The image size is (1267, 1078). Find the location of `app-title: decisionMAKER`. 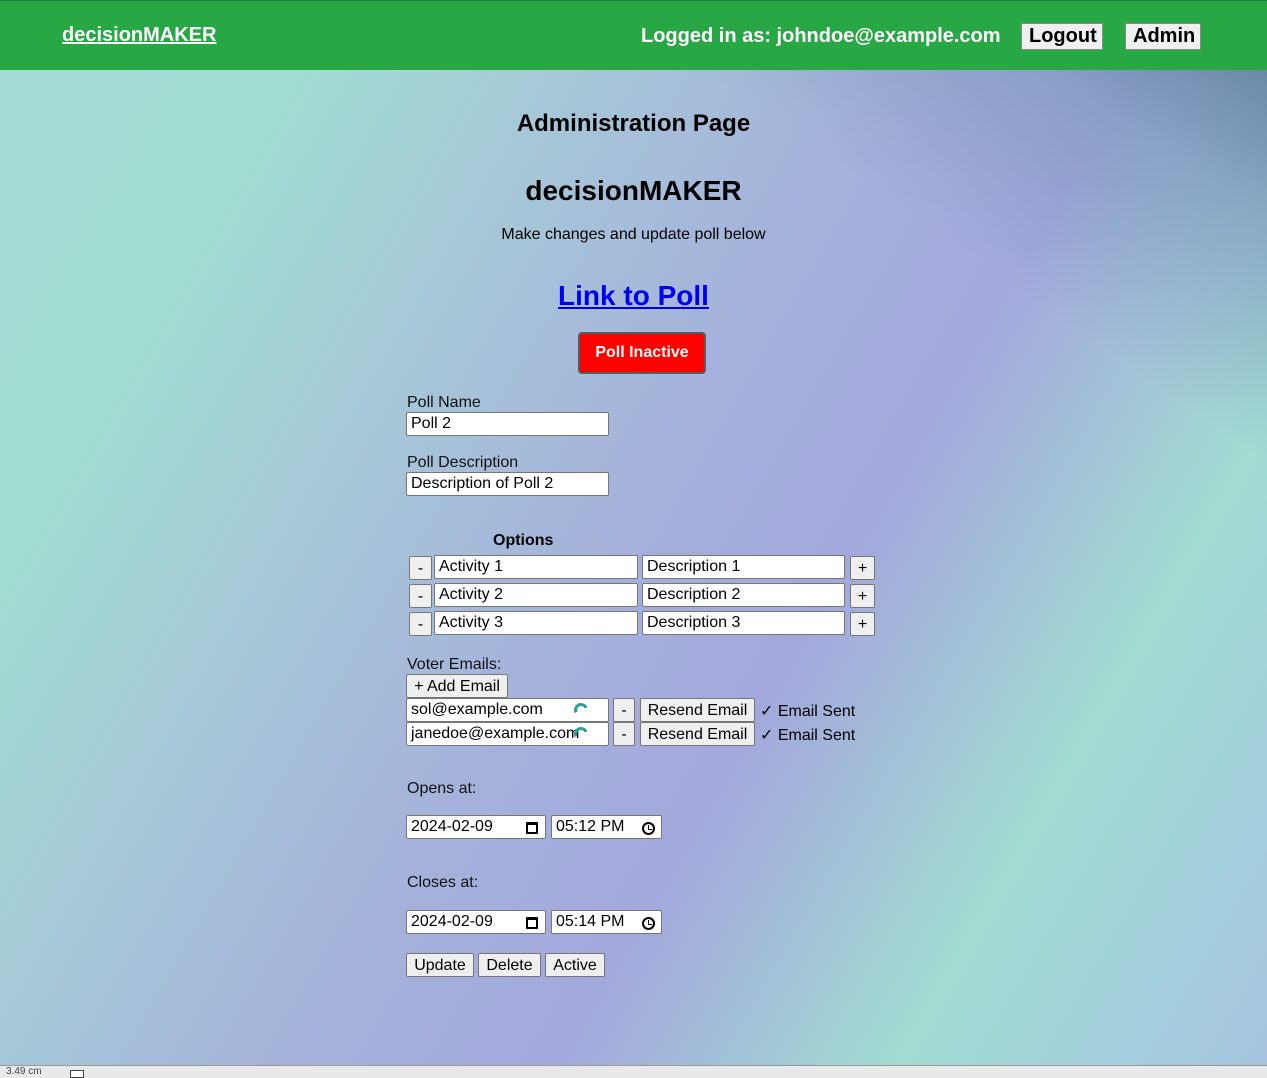

app-title: decisionMAKER is located at coordinates (633, 190).